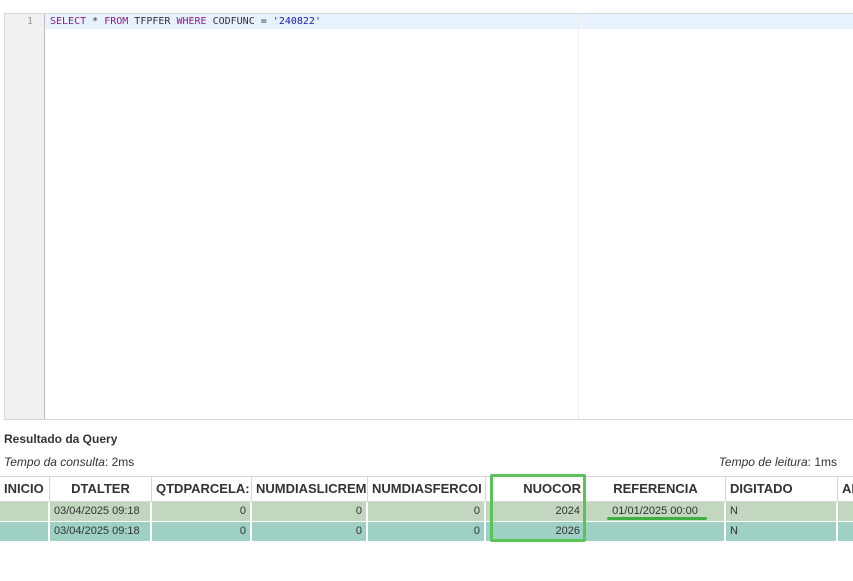 Image resolution: width=853 pixels, height=581 pixels. I want to click on line-gutter: 1, so click(25, 216).